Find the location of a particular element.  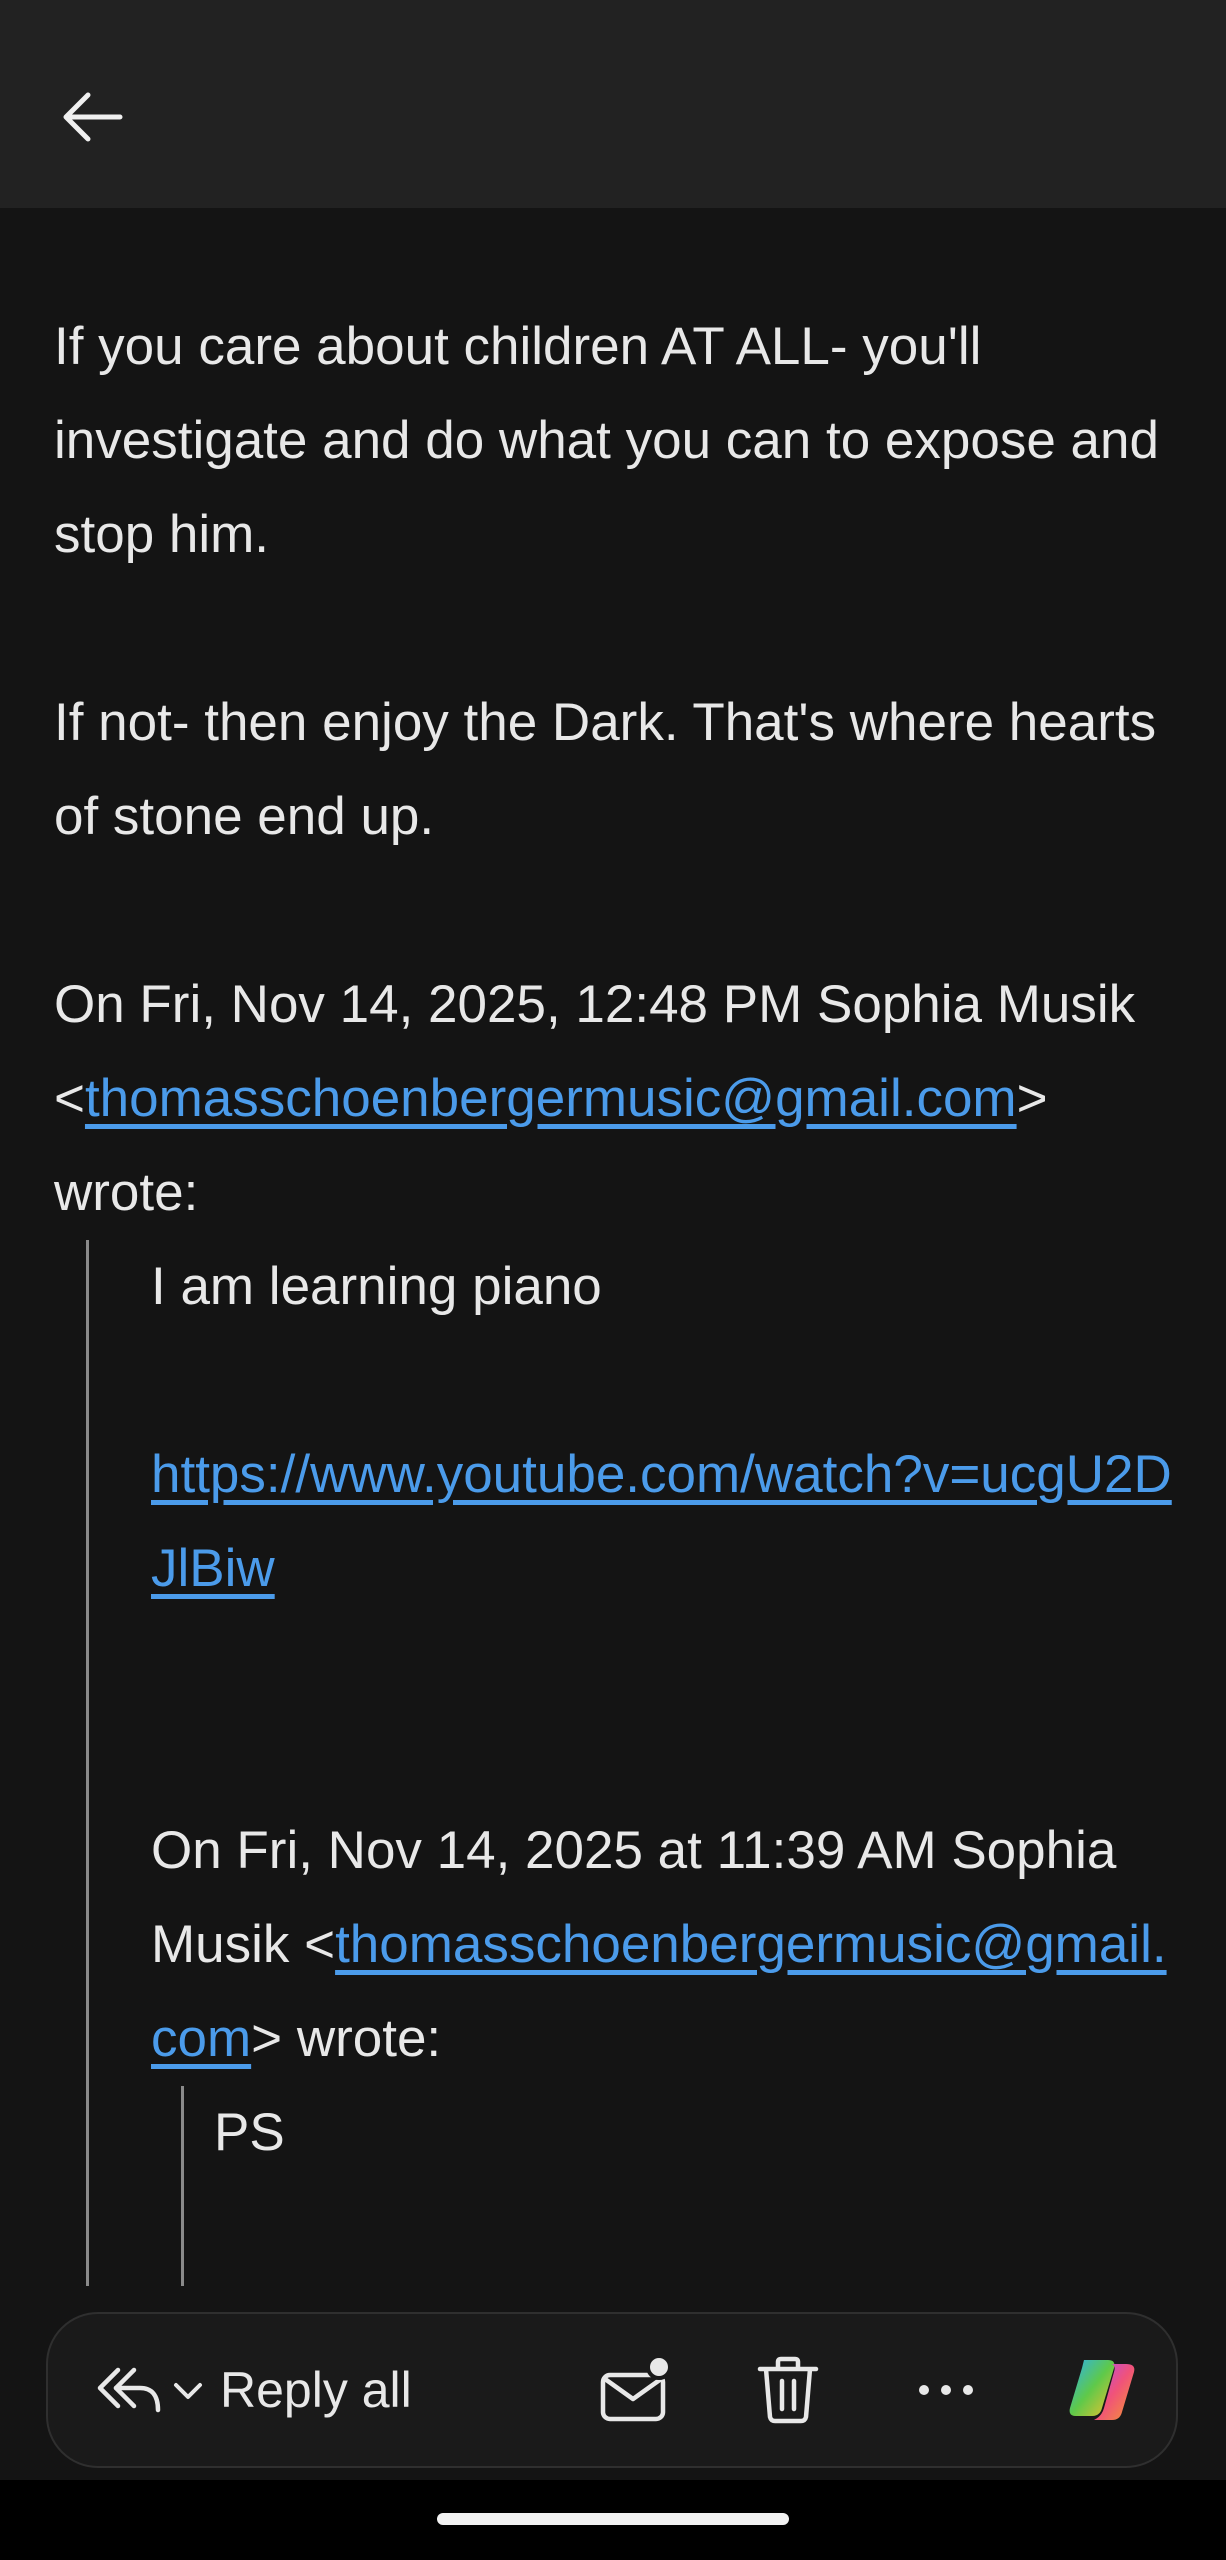

mark-unread-icon is located at coordinates (636, 2388).